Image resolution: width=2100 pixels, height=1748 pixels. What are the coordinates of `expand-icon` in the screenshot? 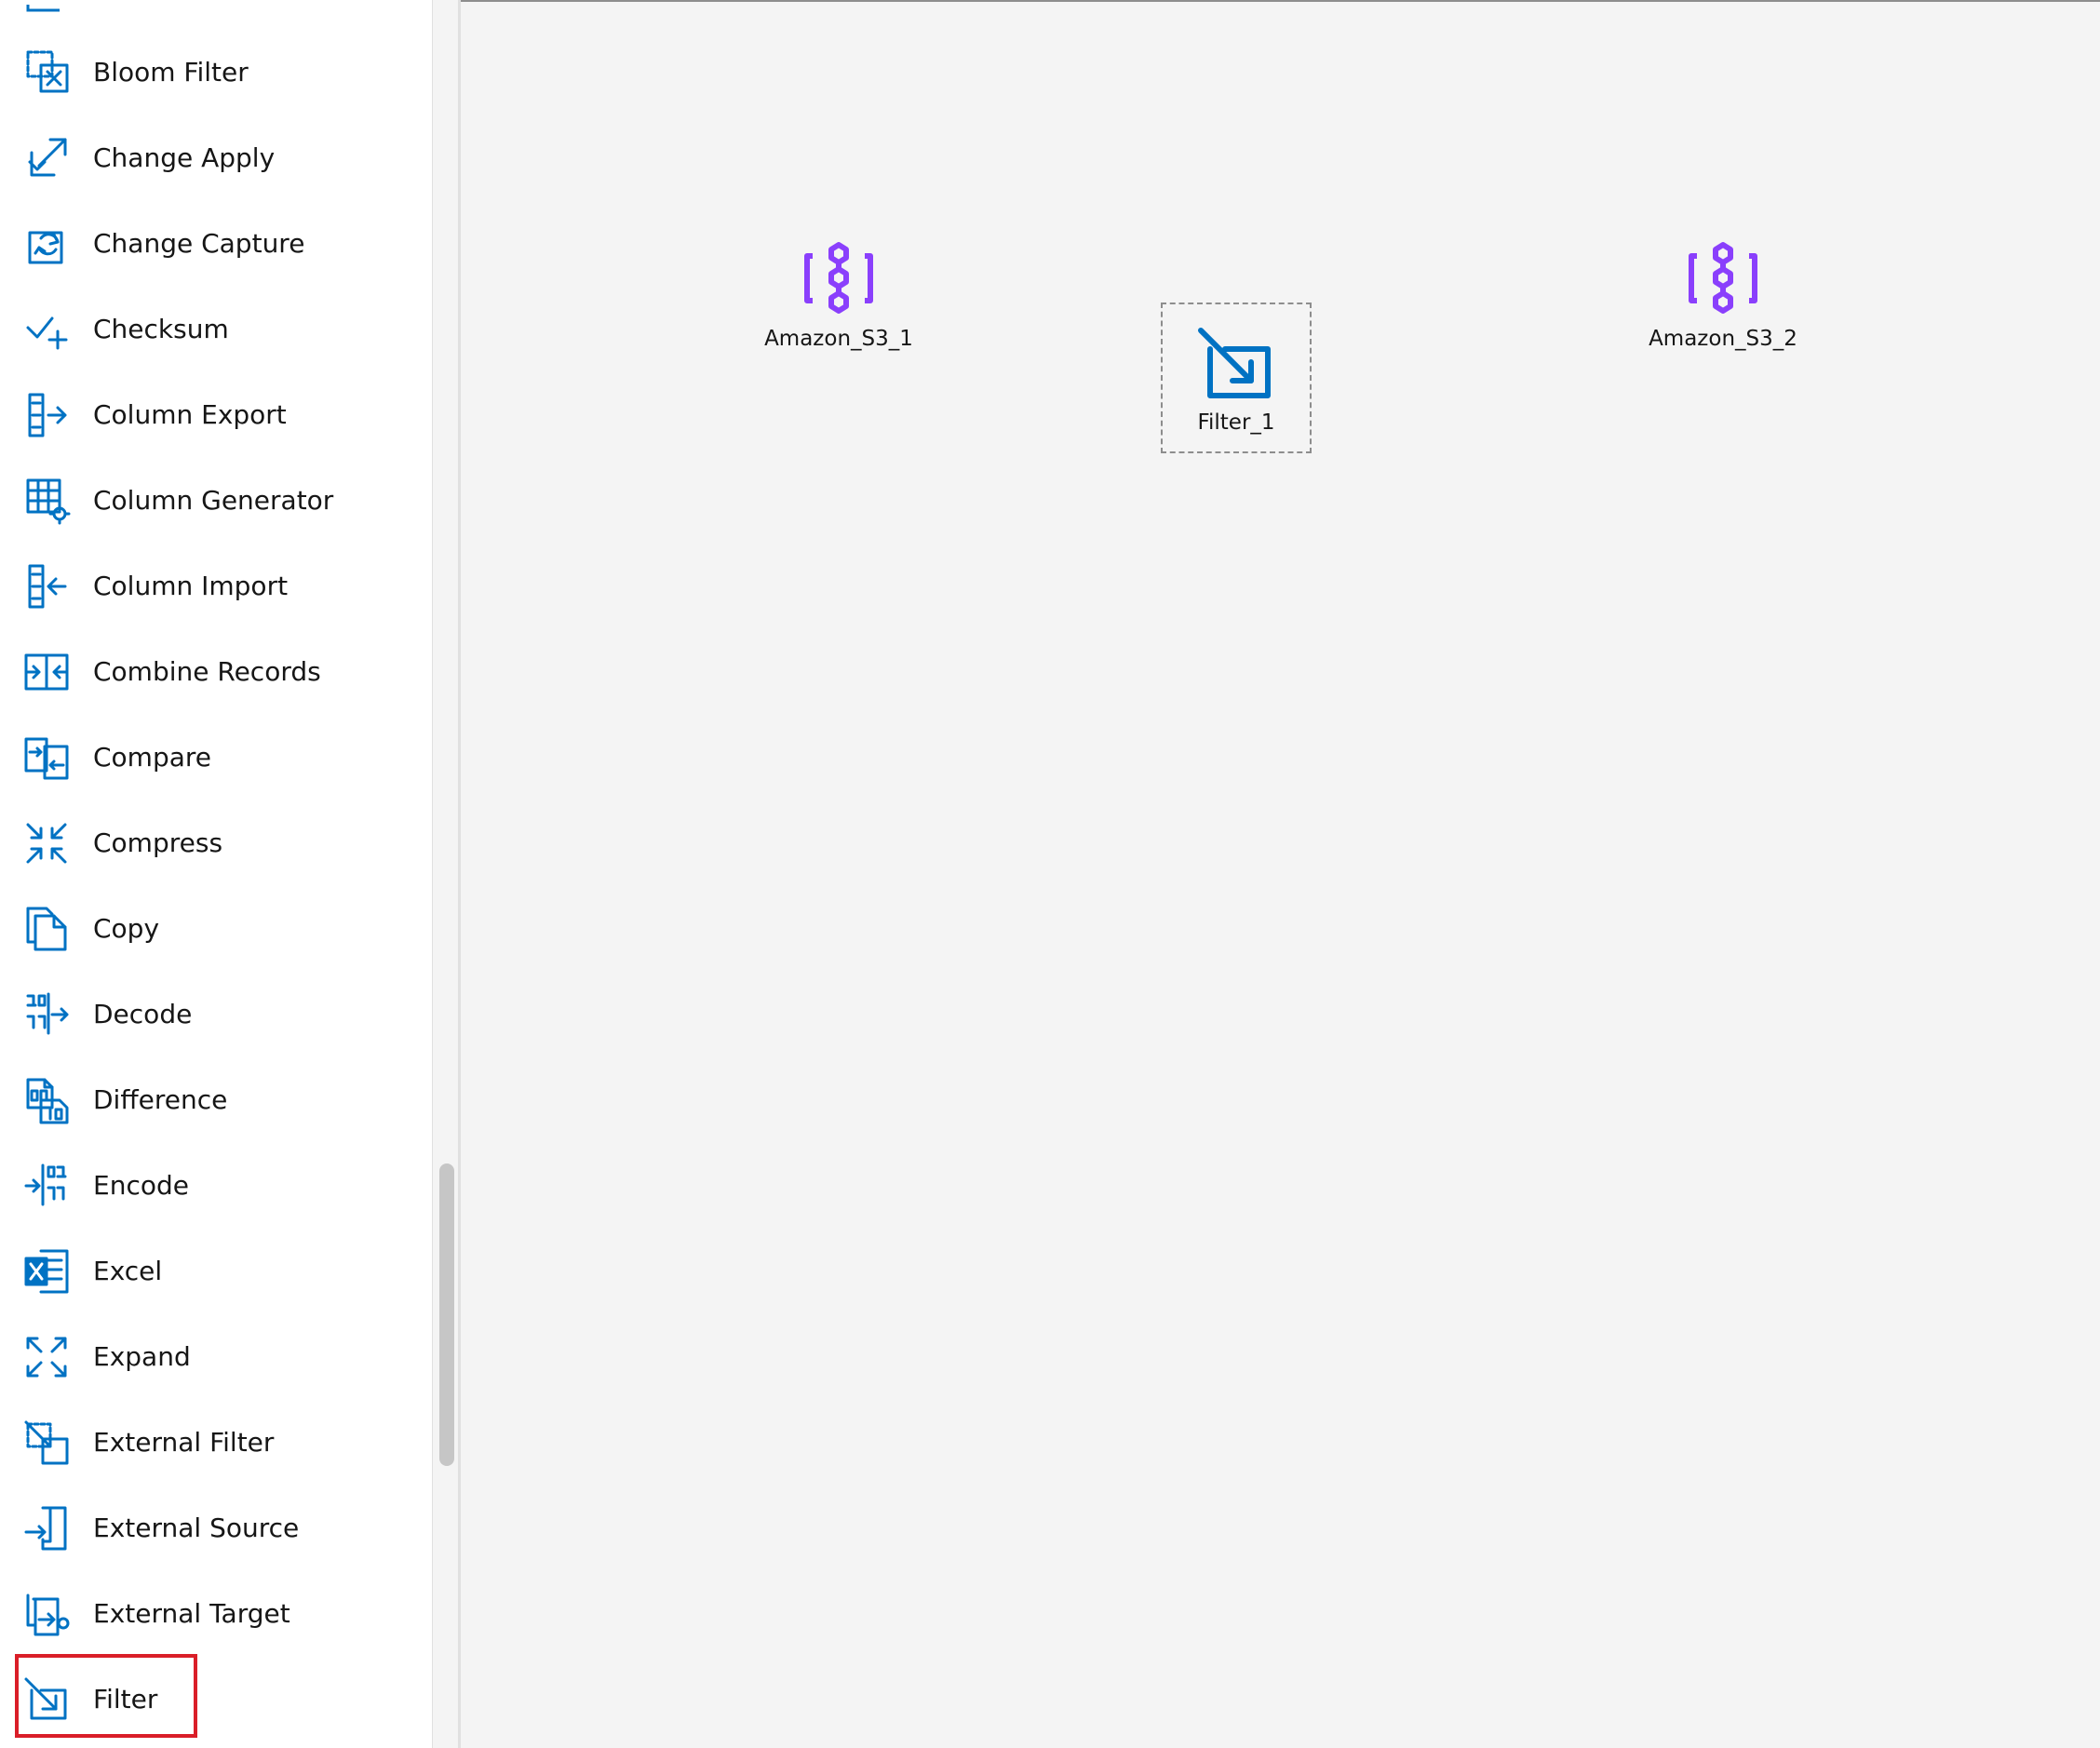 It's located at (46, 1357).